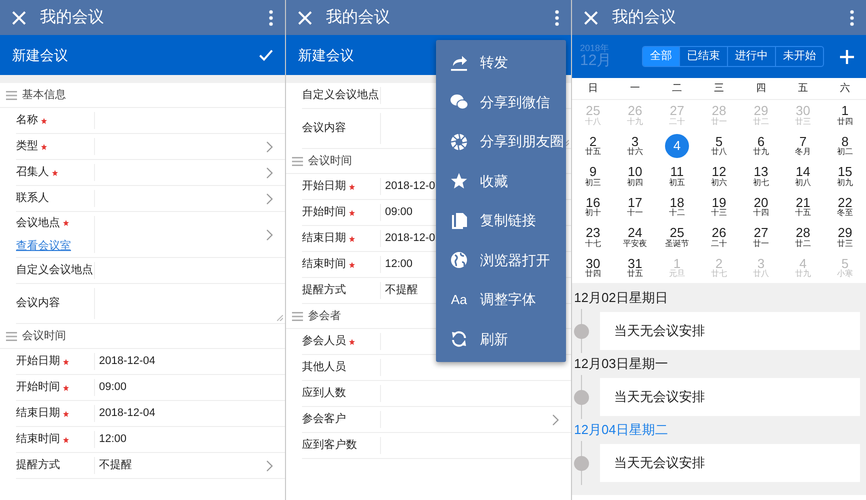 This screenshot has height=500, width=866. What do you see at coordinates (266, 55) in the screenshot?
I see `check-icon` at bounding box center [266, 55].